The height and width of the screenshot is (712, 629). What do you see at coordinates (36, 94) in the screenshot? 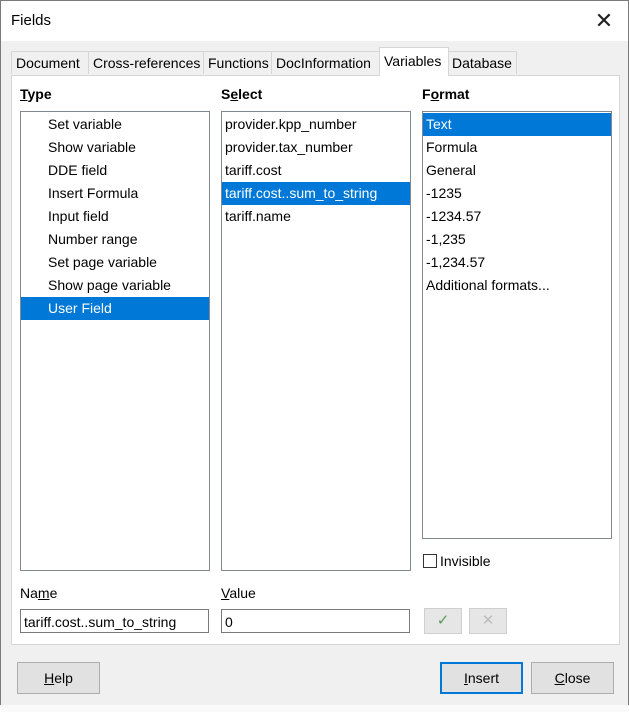
I see `type-heading: Type` at bounding box center [36, 94].